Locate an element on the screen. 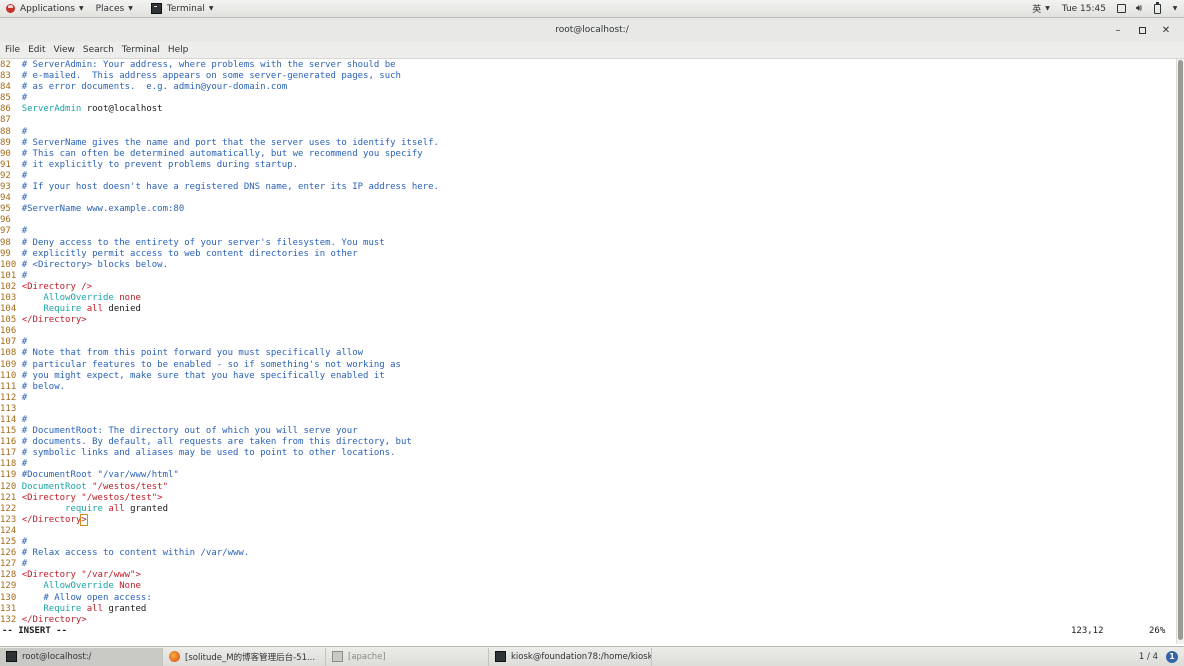  maximize-icon is located at coordinates (1142, 30).